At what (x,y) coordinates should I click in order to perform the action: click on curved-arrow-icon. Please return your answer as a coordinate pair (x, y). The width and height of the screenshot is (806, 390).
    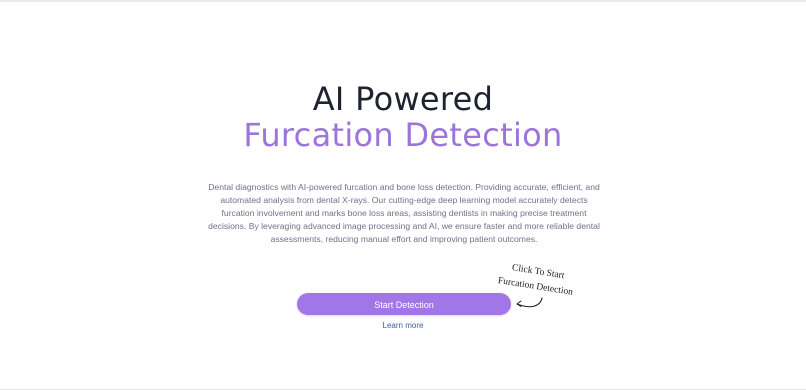
    Looking at the image, I should click on (529, 302).